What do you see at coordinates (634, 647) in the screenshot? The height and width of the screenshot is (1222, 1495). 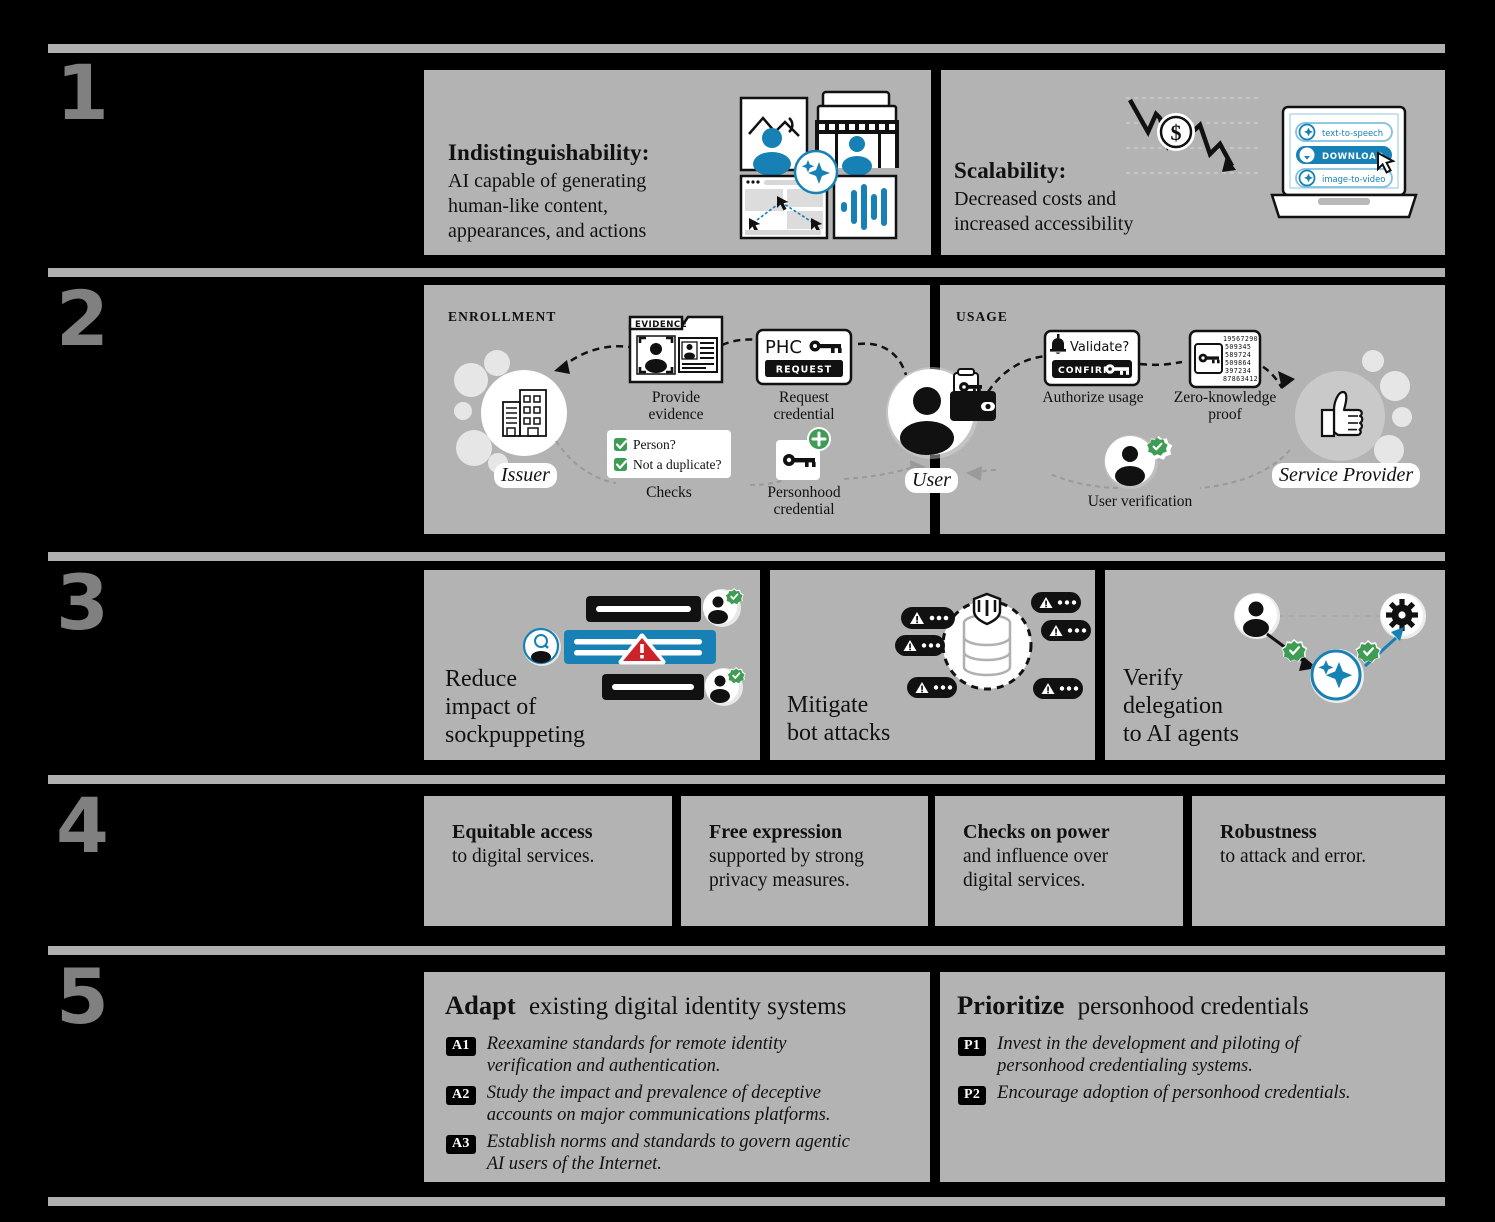 I see `sockpuppet-posts-icon` at bounding box center [634, 647].